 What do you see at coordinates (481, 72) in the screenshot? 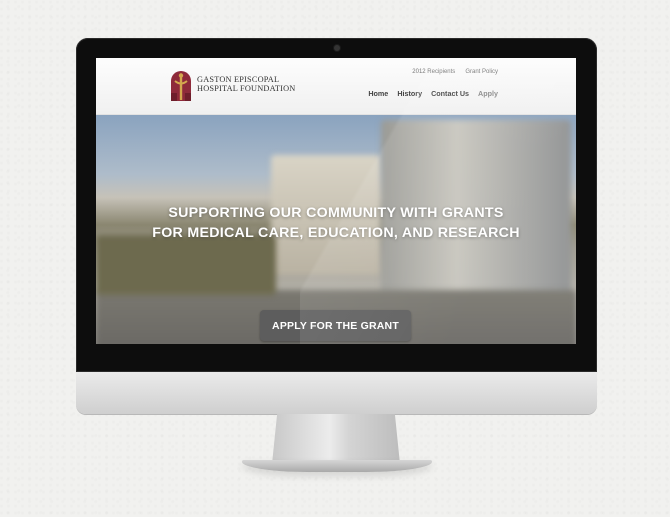
I see `link-grant-policy: Grant Policy` at bounding box center [481, 72].